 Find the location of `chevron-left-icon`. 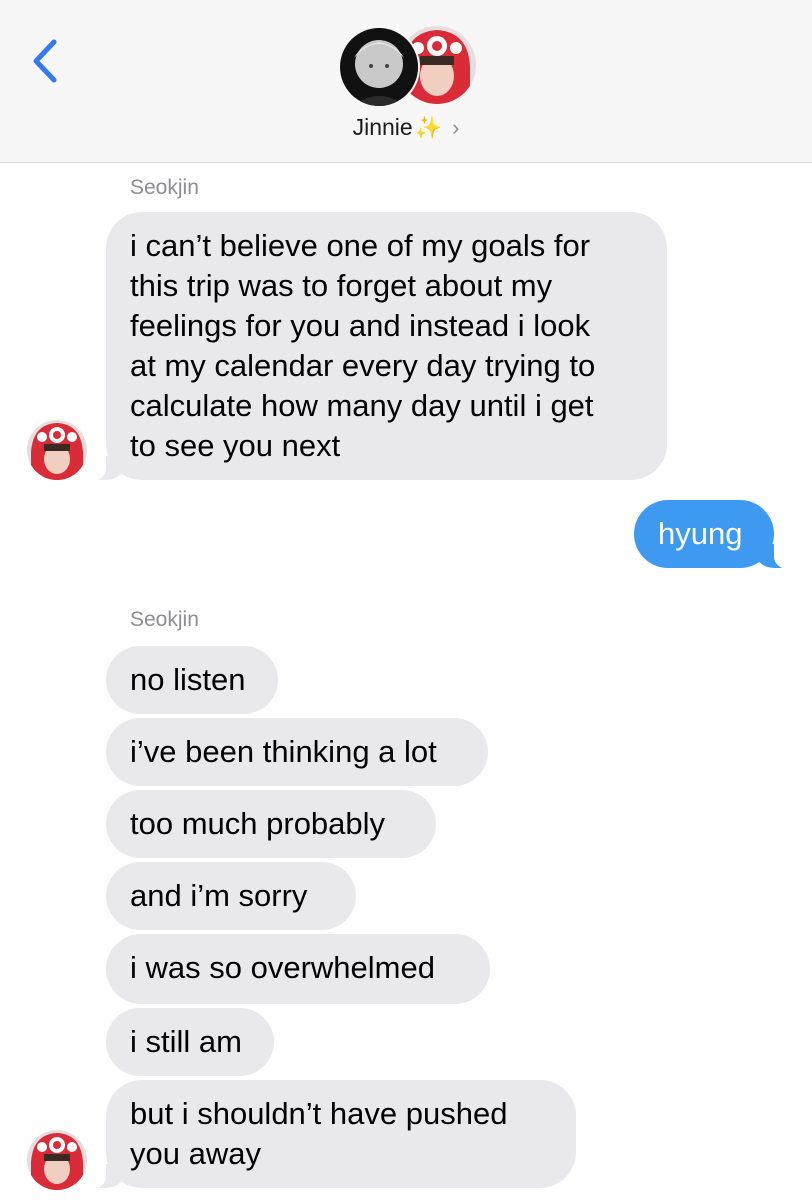

chevron-left-icon is located at coordinates (45, 61).